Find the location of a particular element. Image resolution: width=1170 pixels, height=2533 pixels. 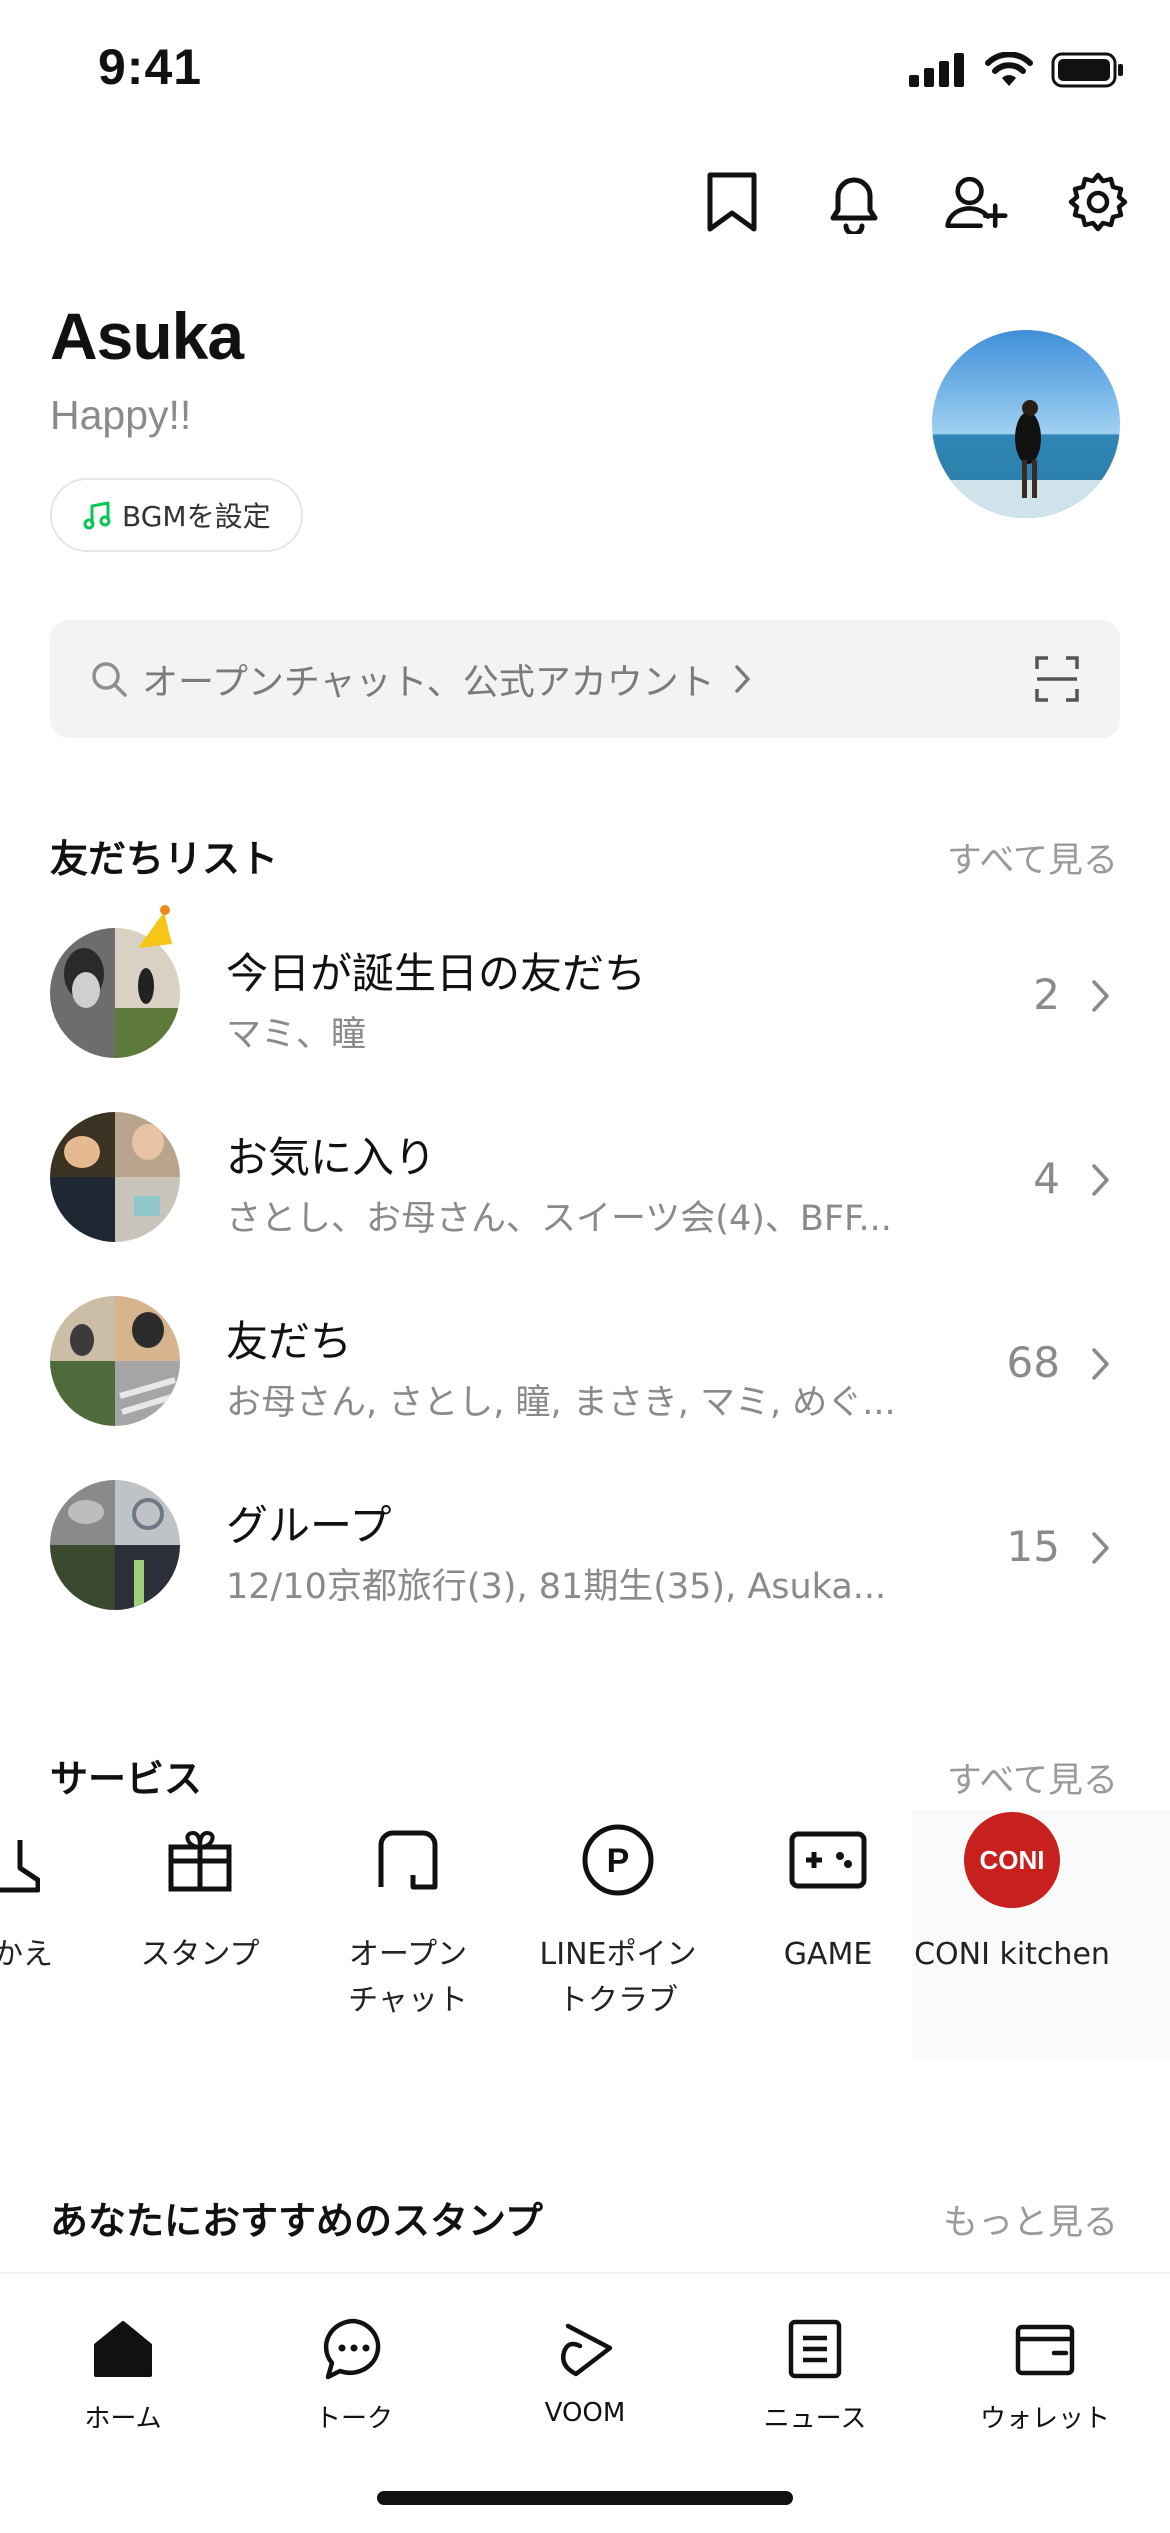

add-friend-button is located at coordinates (976, 202).